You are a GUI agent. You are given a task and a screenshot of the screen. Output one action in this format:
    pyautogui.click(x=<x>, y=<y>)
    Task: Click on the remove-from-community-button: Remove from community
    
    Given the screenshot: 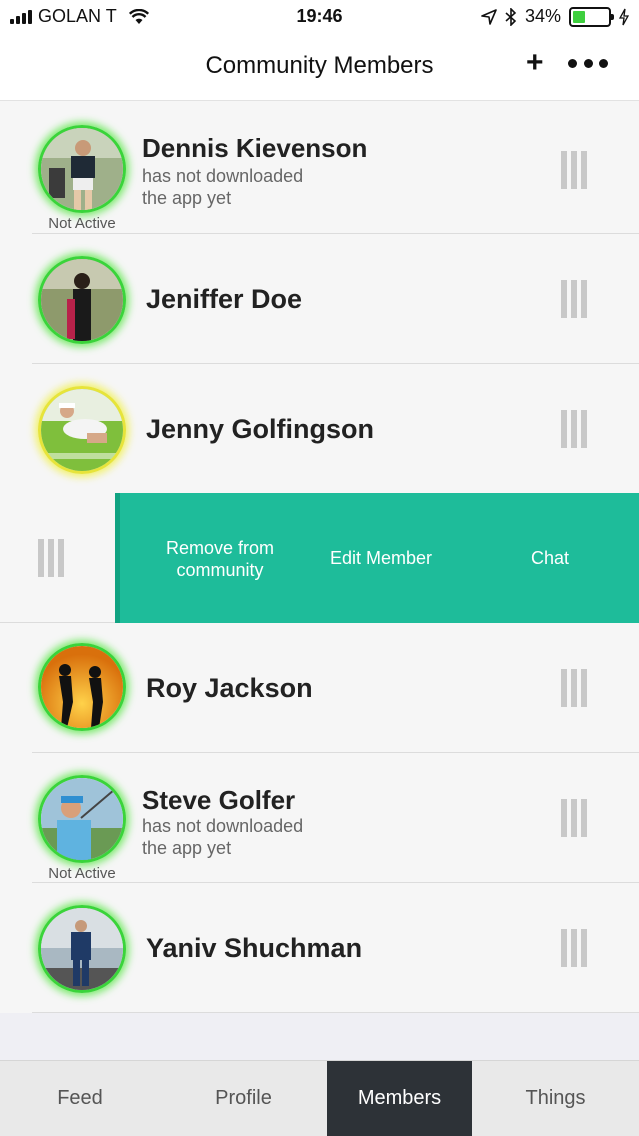 What is the action you would take?
    pyautogui.click(x=220, y=559)
    